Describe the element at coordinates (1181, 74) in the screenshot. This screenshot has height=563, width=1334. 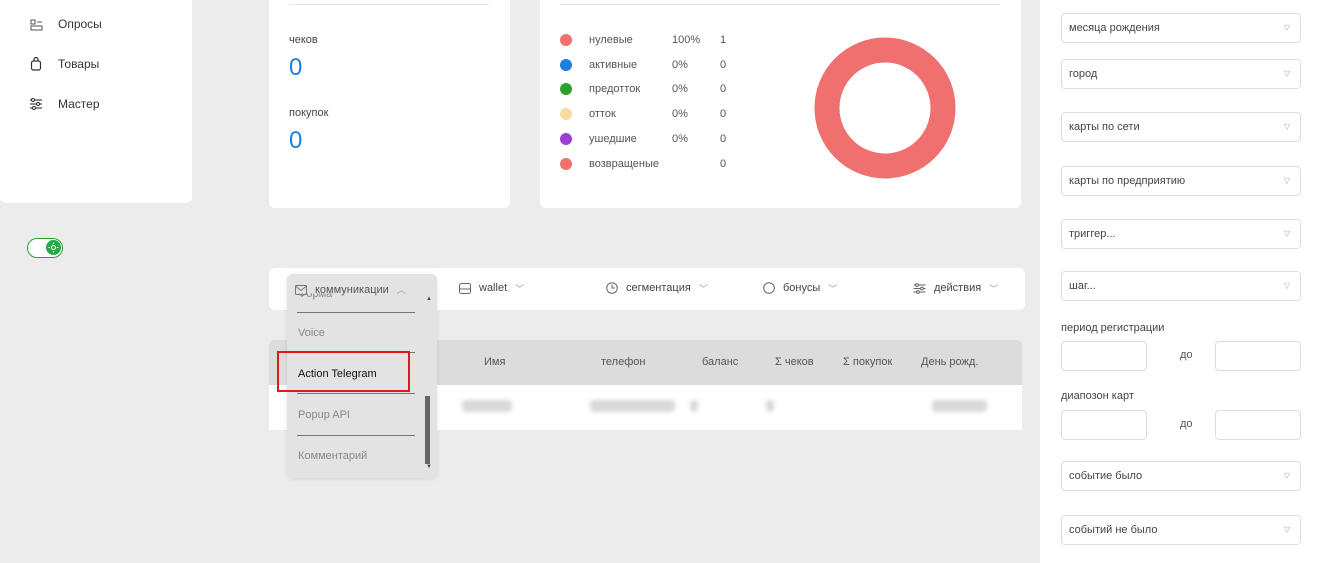
I see `filter-city: город ▽` at that location.